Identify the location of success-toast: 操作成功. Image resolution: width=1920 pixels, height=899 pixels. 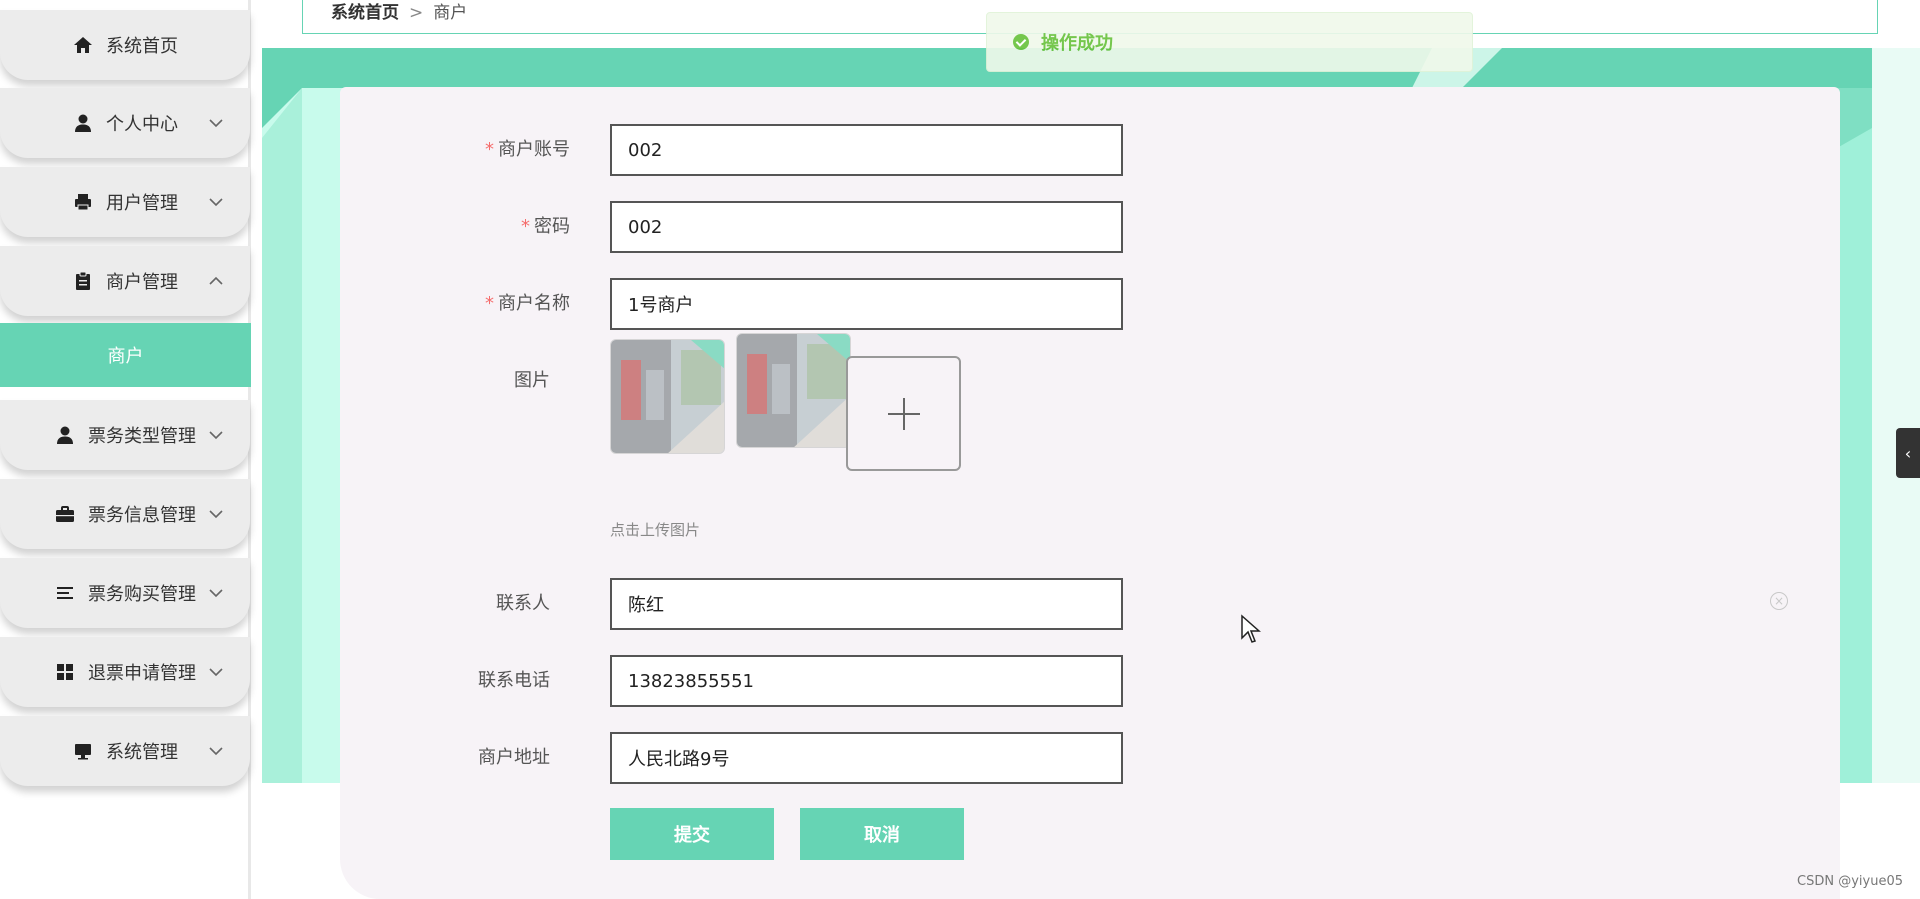
(1229, 42).